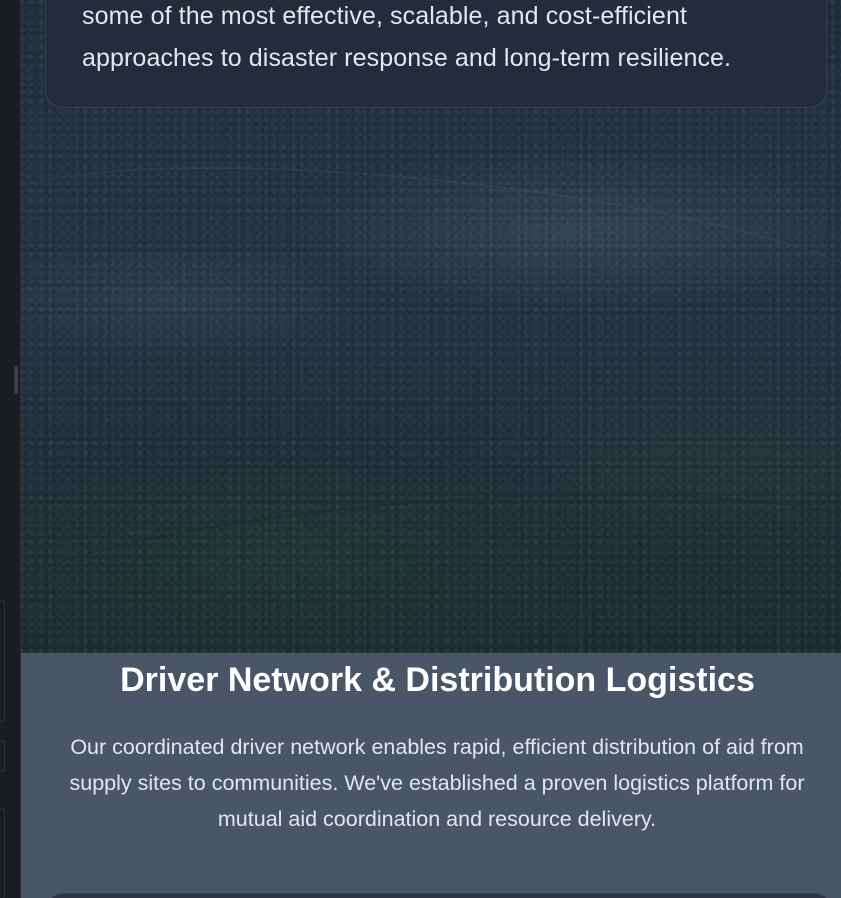 This screenshot has height=898, width=841. What do you see at coordinates (437, 680) in the screenshot?
I see `section-title: Driver Network & Distribution Logistics` at bounding box center [437, 680].